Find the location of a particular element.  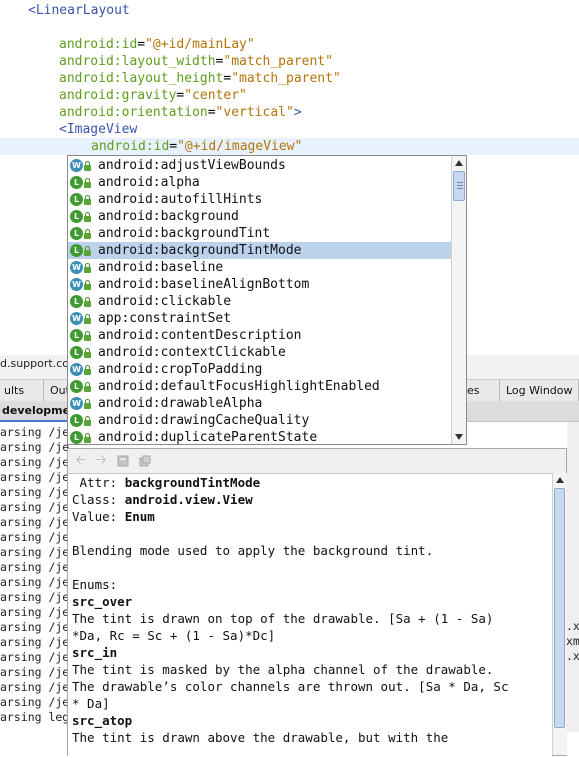

tab-results: ults is located at coordinates (22, 390).